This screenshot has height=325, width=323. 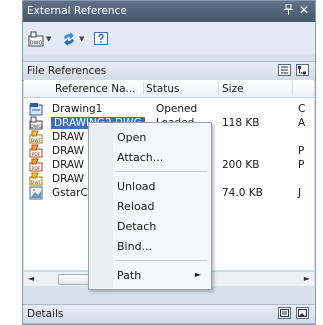 I want to click on menu-item-unload: Unload, so click(x=150, y=186).